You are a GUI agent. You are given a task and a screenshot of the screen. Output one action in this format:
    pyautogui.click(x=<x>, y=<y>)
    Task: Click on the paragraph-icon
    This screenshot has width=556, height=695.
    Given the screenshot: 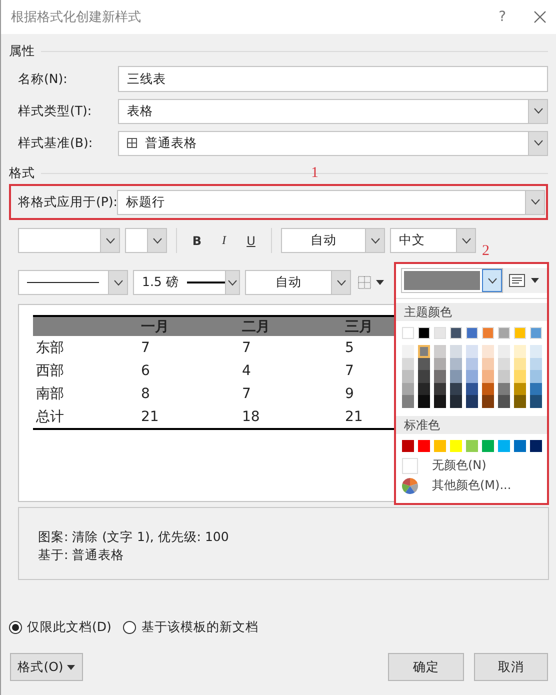 What is the action you would take?
    pyautogui.click(x=517, y=280)
    